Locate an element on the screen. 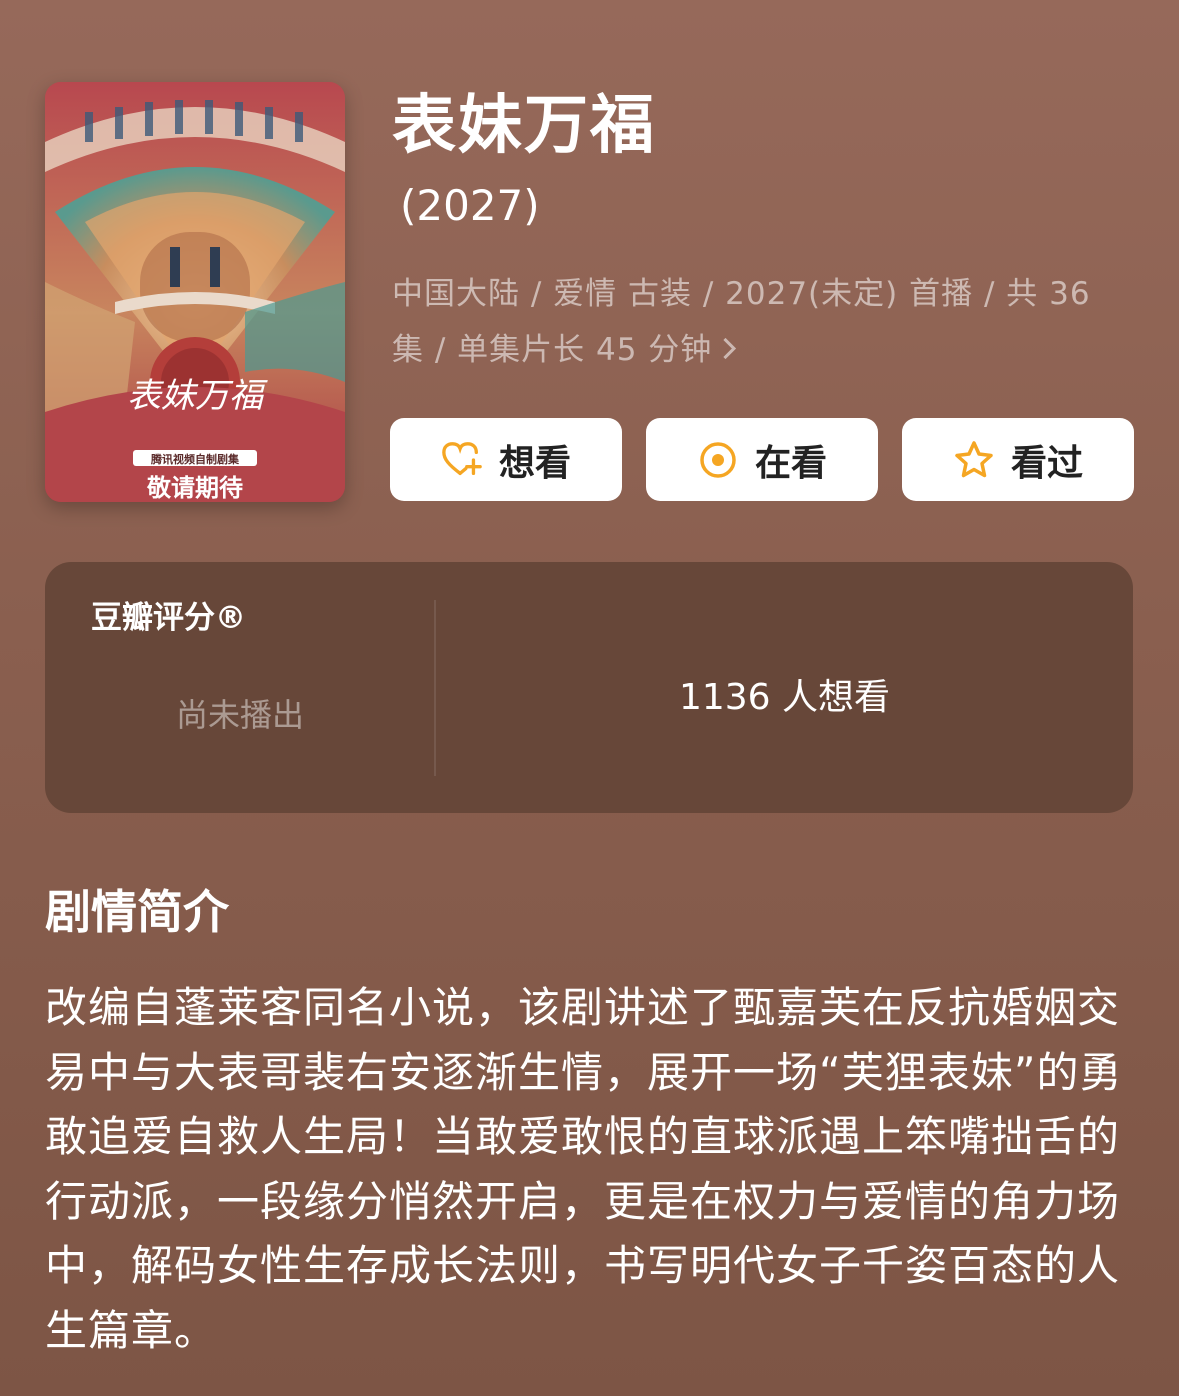 This screenshot has height=1396, width=1179. watching-label: 在看 is located at coordinates (790, 463).